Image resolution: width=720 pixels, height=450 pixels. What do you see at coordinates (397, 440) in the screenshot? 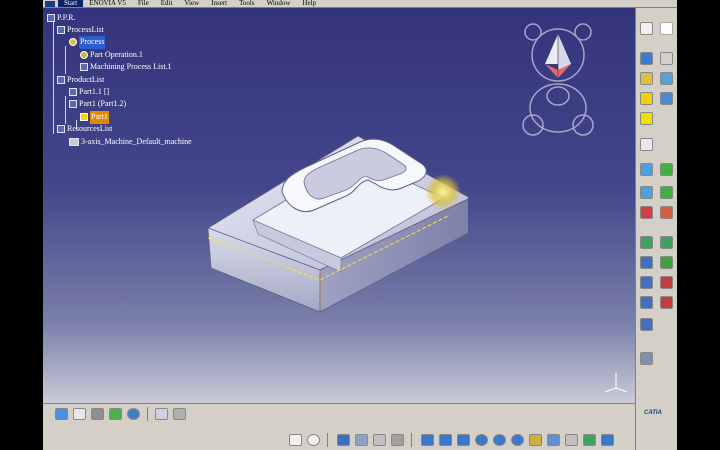
I see `probe-icon` at bounding box center [397, 440].